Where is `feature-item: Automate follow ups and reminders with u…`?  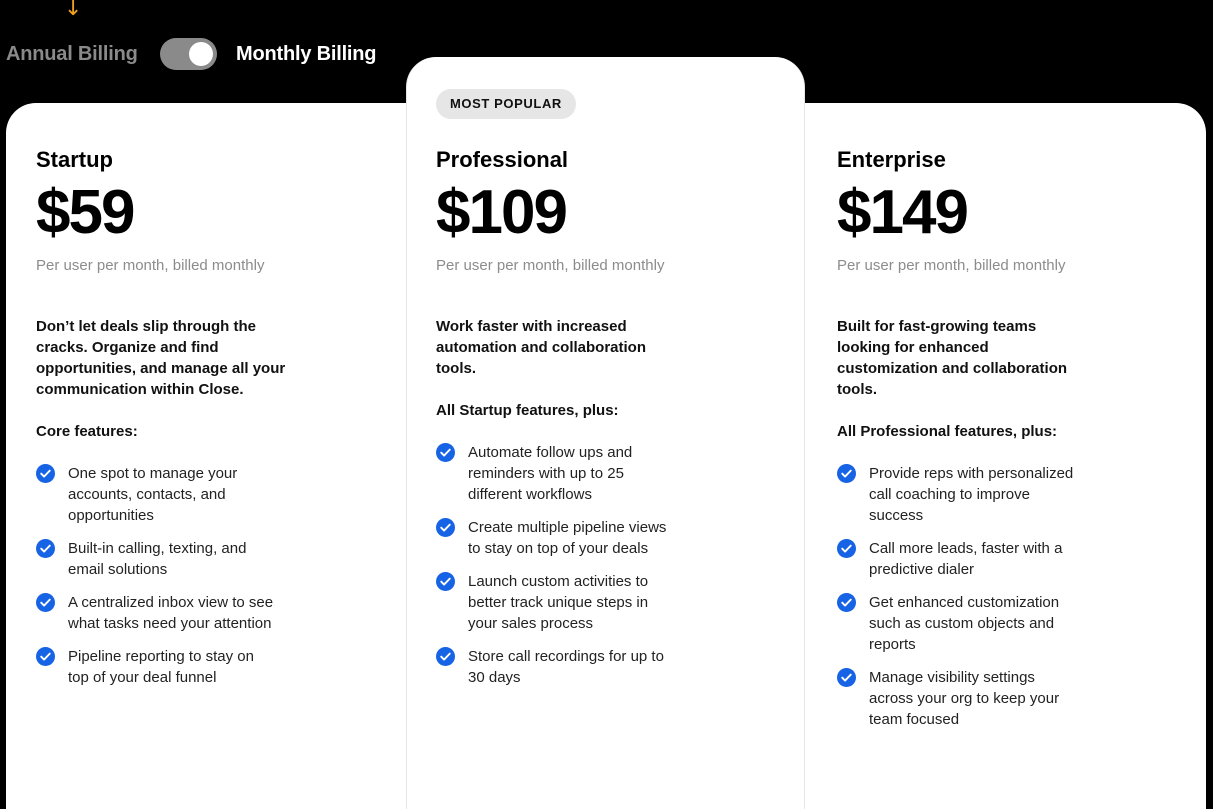
feature-item: Automate follow ups and reminders with u… is located at coordinates (556, 473).